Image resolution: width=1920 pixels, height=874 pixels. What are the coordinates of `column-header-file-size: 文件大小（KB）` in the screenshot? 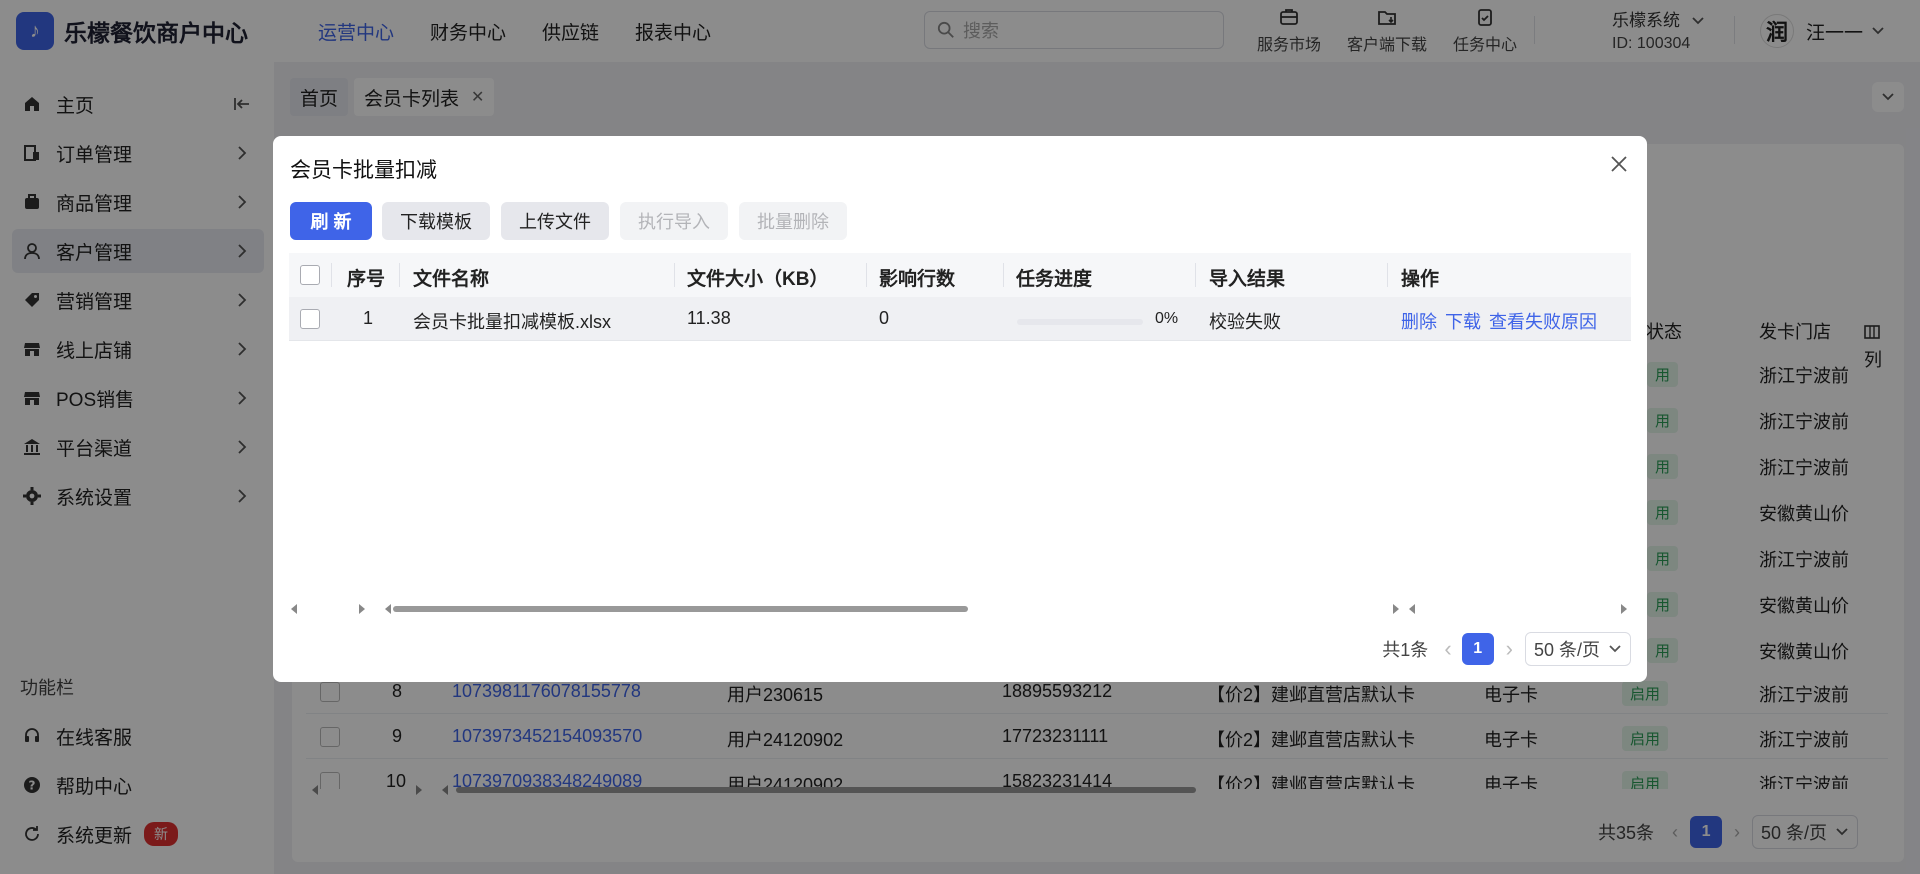 It's located at (758, 279).